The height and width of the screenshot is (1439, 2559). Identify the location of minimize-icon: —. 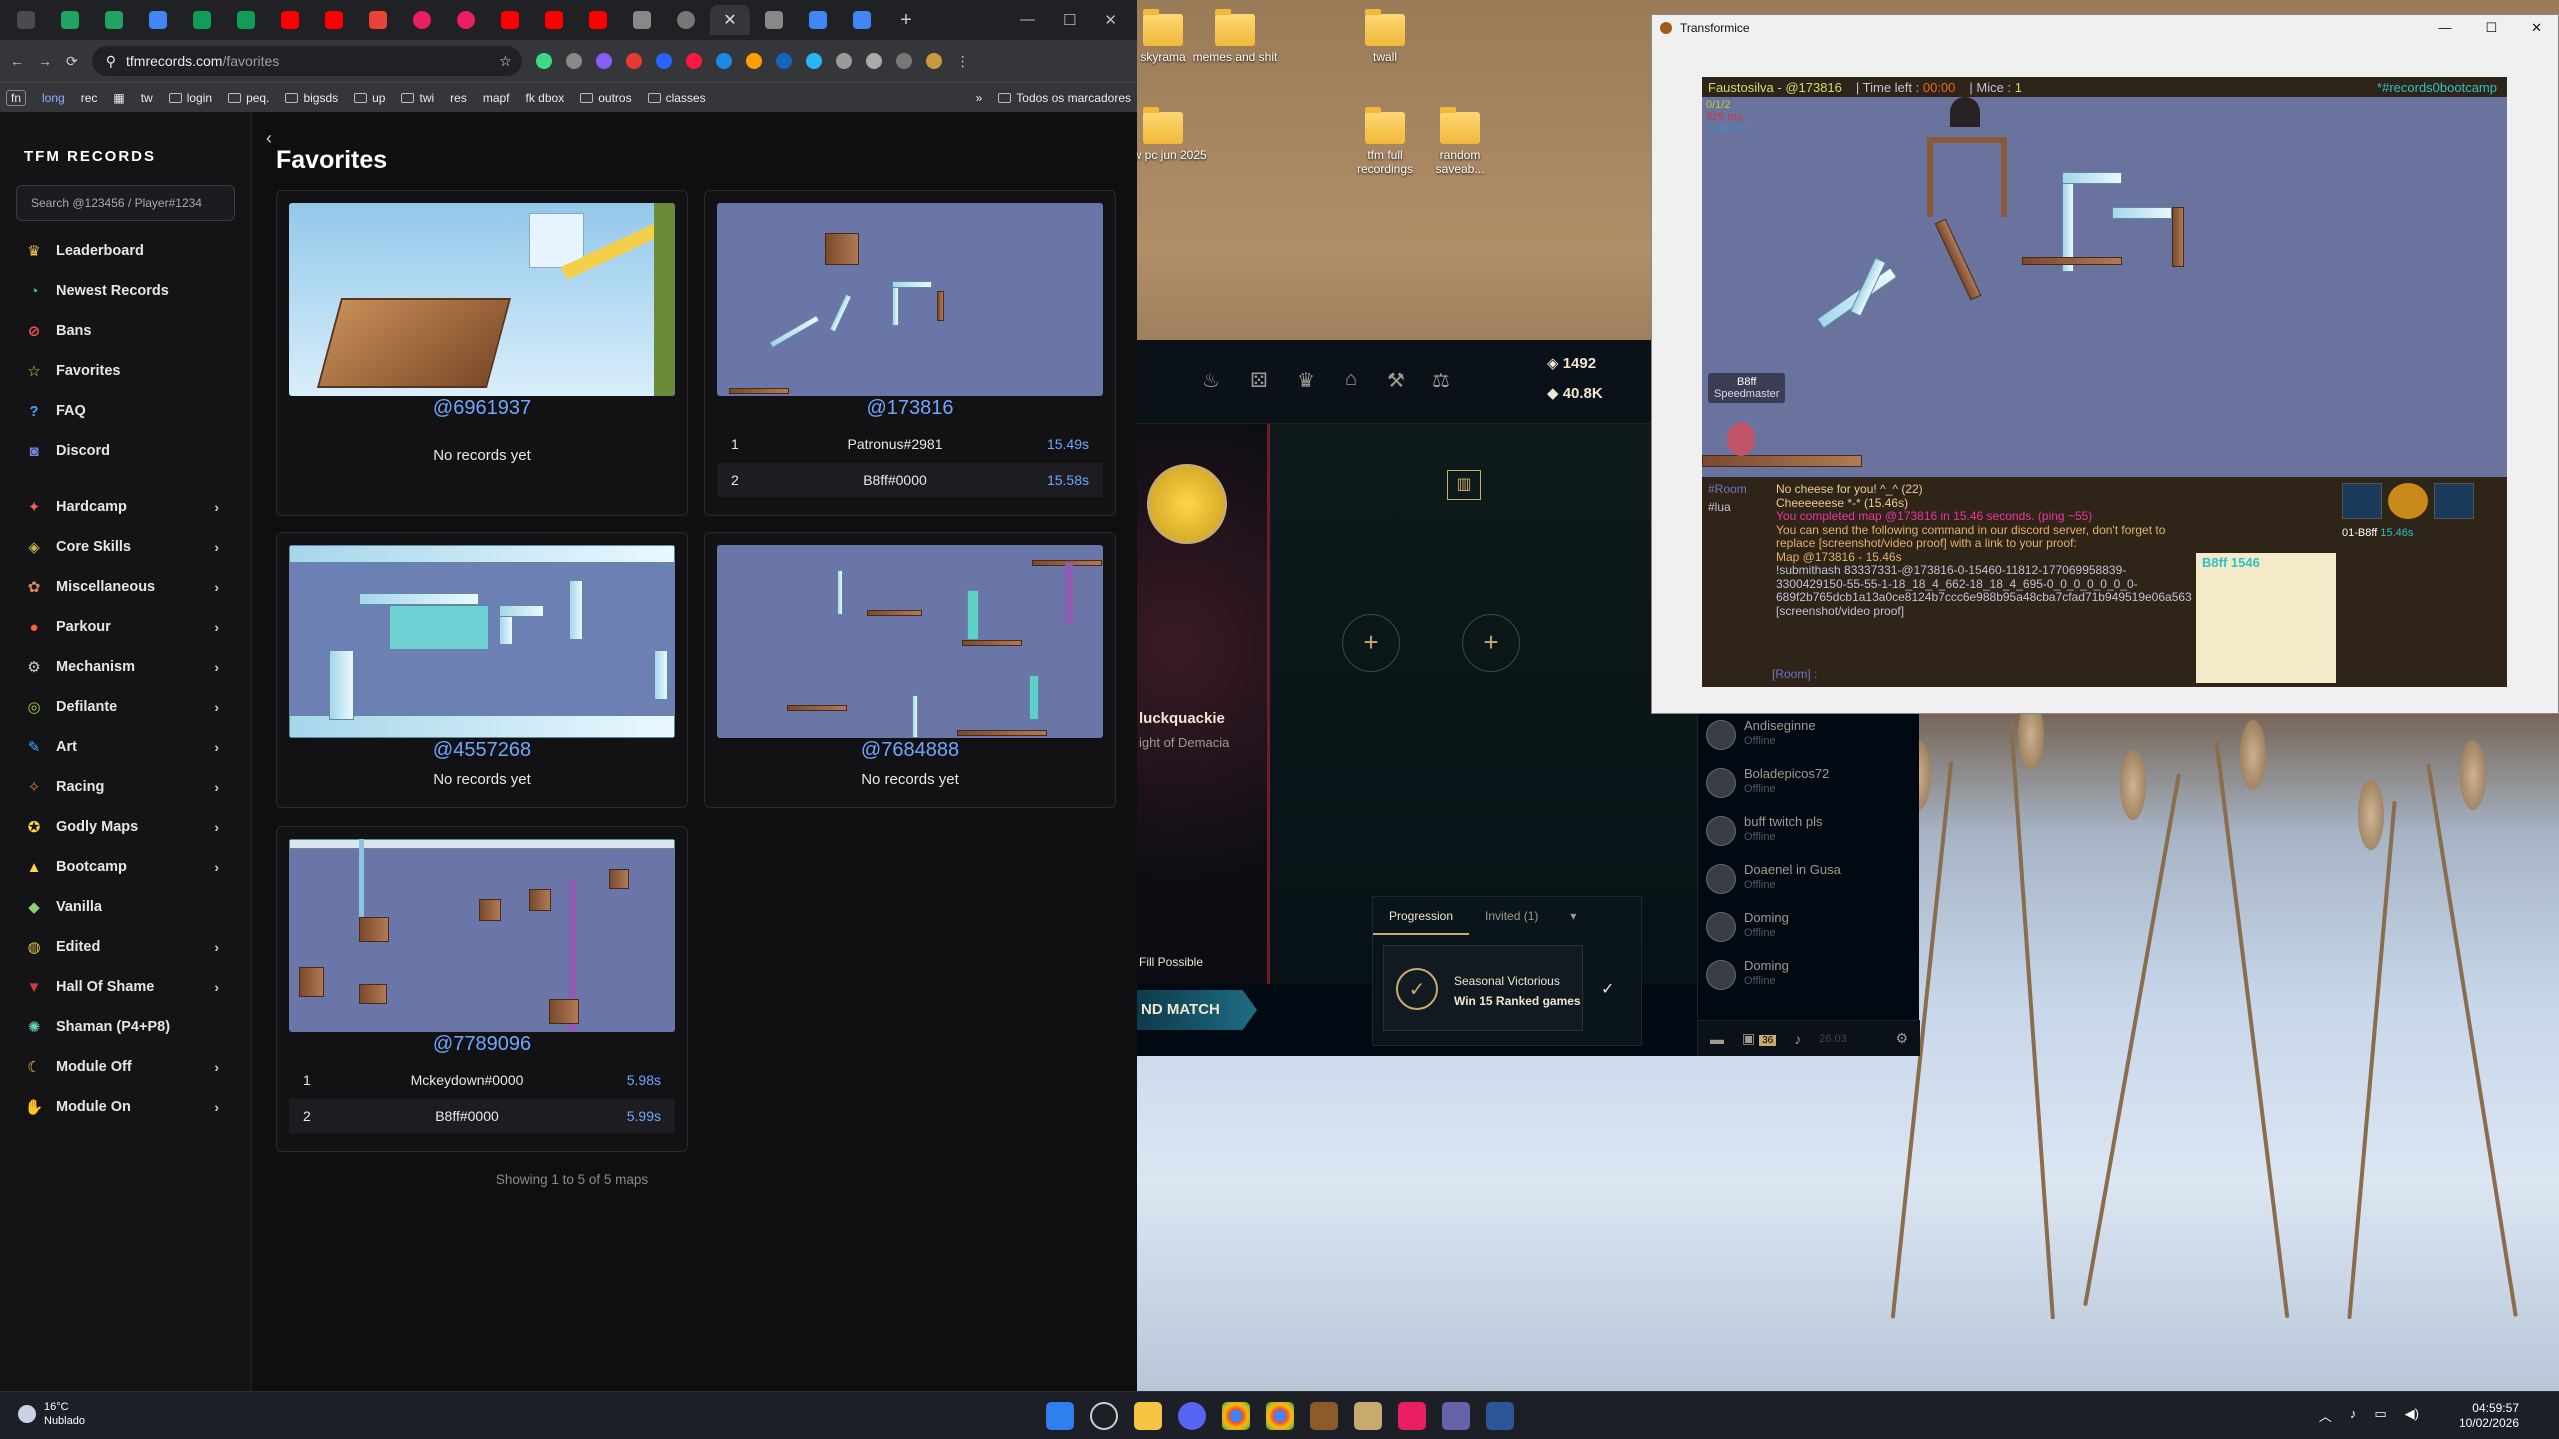
(1027, 20).